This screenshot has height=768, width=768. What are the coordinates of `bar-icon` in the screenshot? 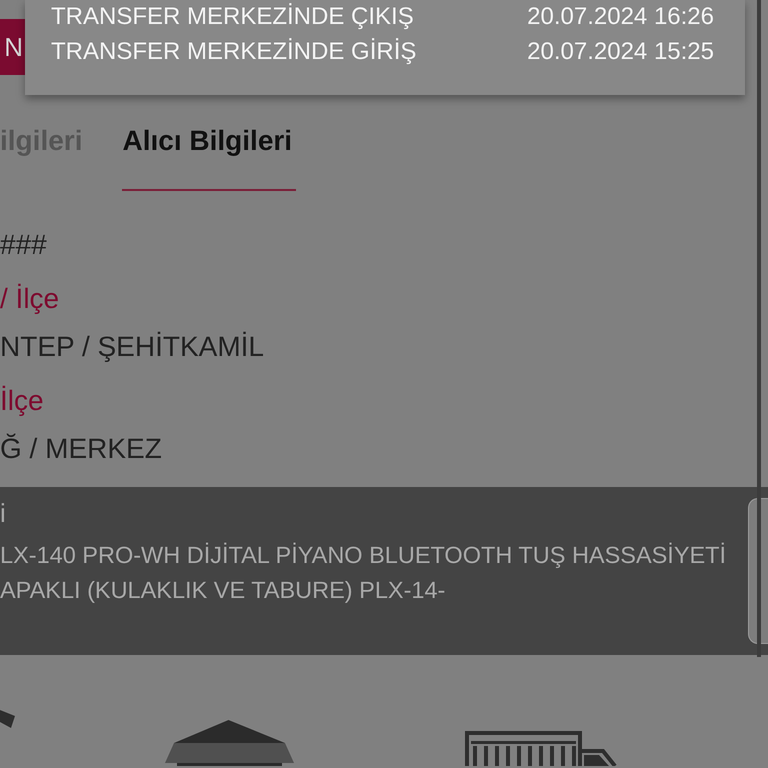 It's located at (7, 719).